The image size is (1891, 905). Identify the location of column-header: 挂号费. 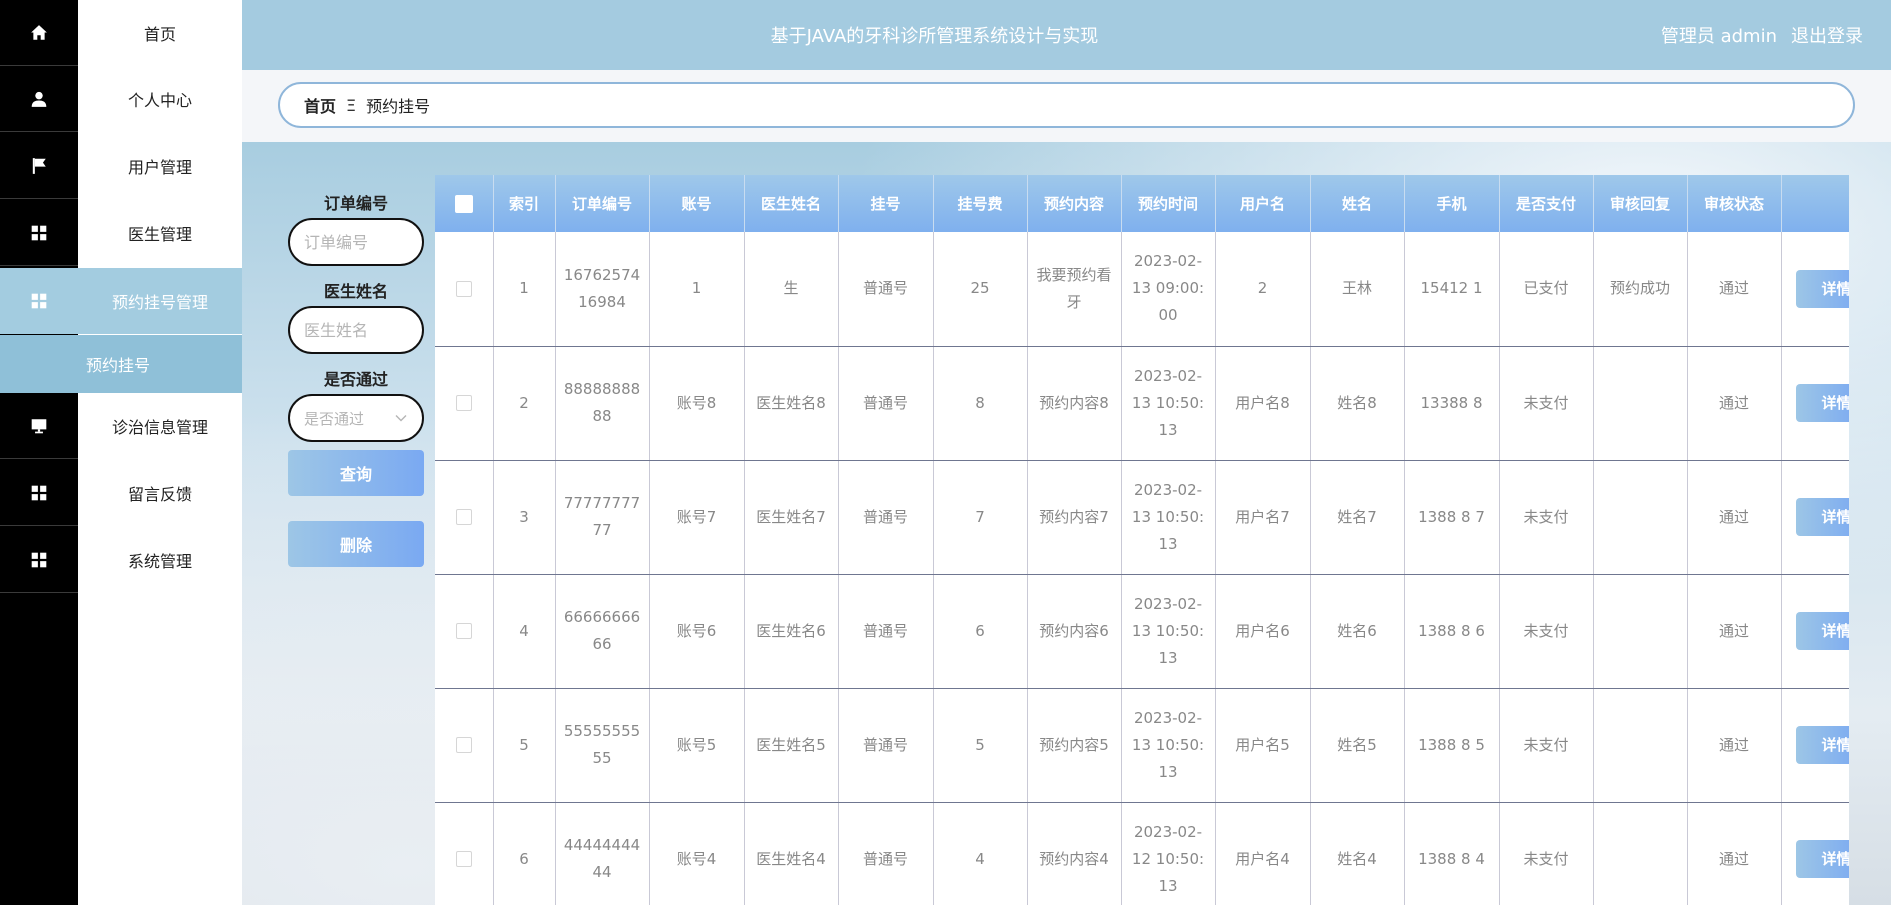
(980, 203).